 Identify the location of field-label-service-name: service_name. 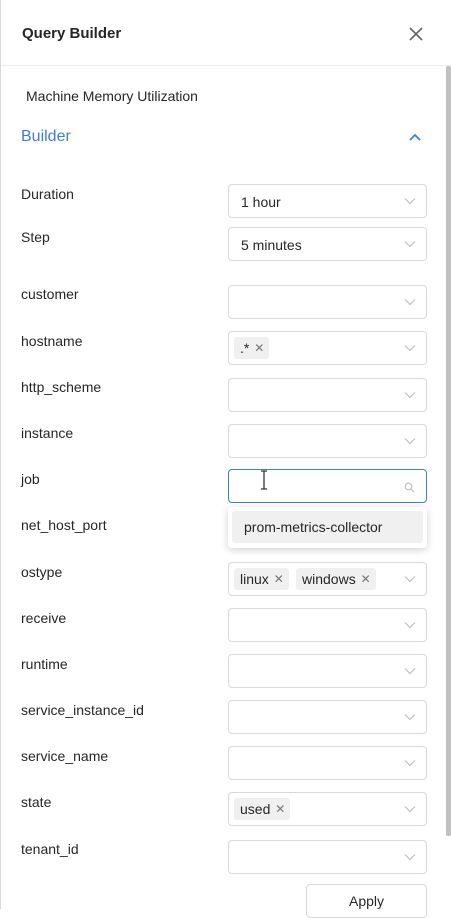
(65, 756).